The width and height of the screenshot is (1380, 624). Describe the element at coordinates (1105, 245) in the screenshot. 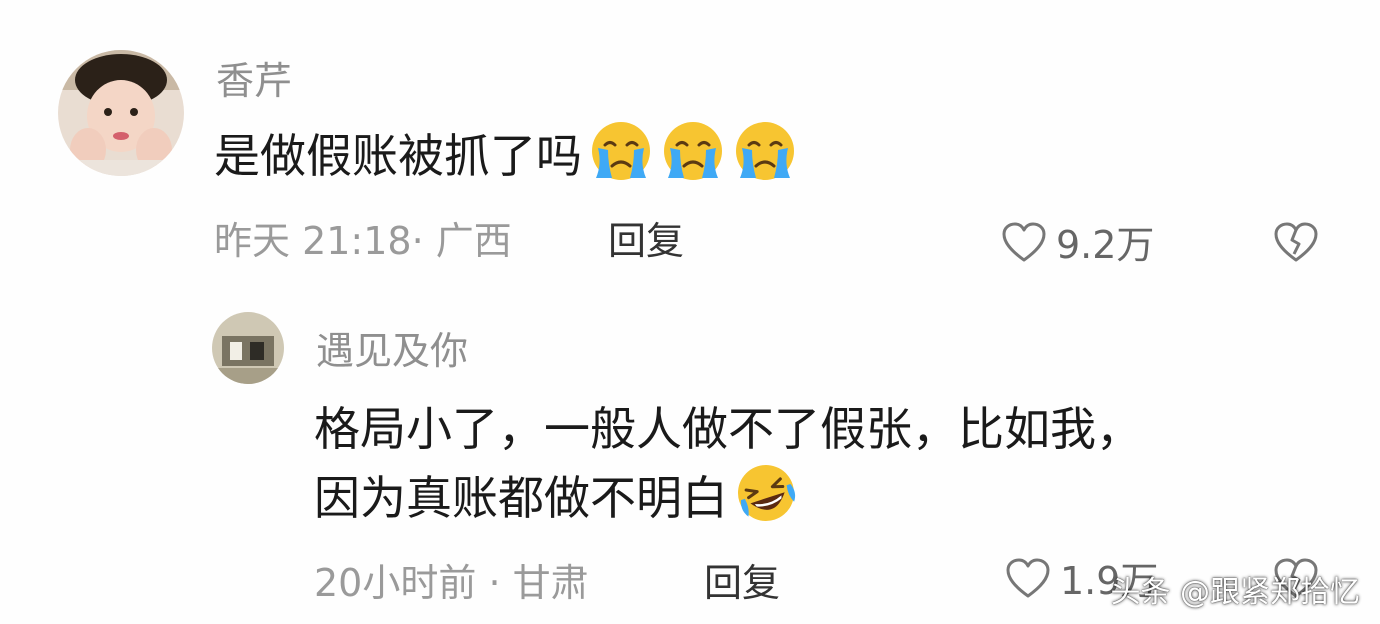

I see `like-count: 9.2万` at that location.